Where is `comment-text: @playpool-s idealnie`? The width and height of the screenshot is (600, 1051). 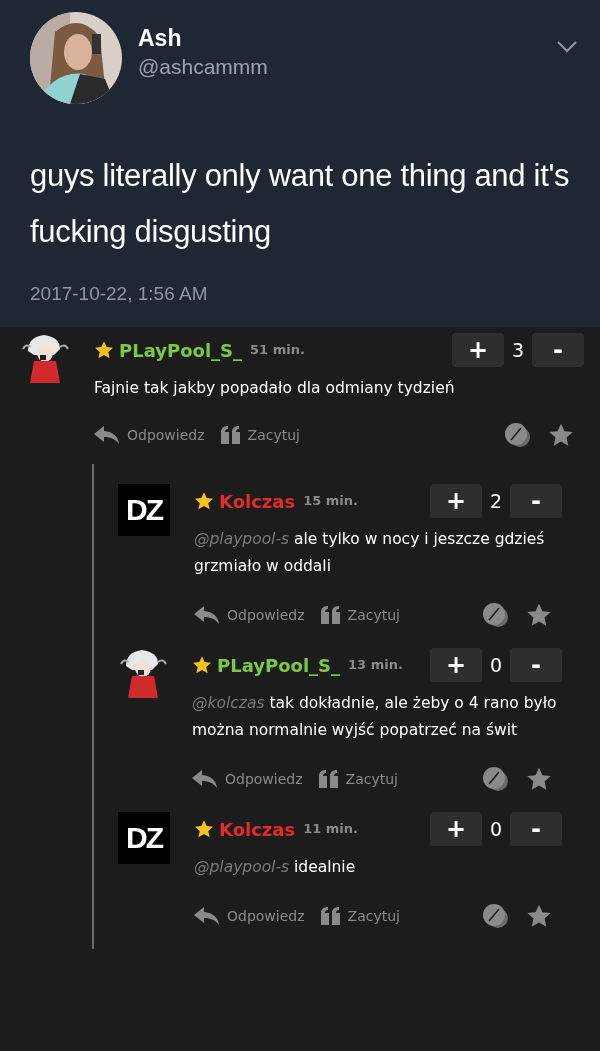
comment-text: @playpool-s idealnie is located at coordinates (275, 867).